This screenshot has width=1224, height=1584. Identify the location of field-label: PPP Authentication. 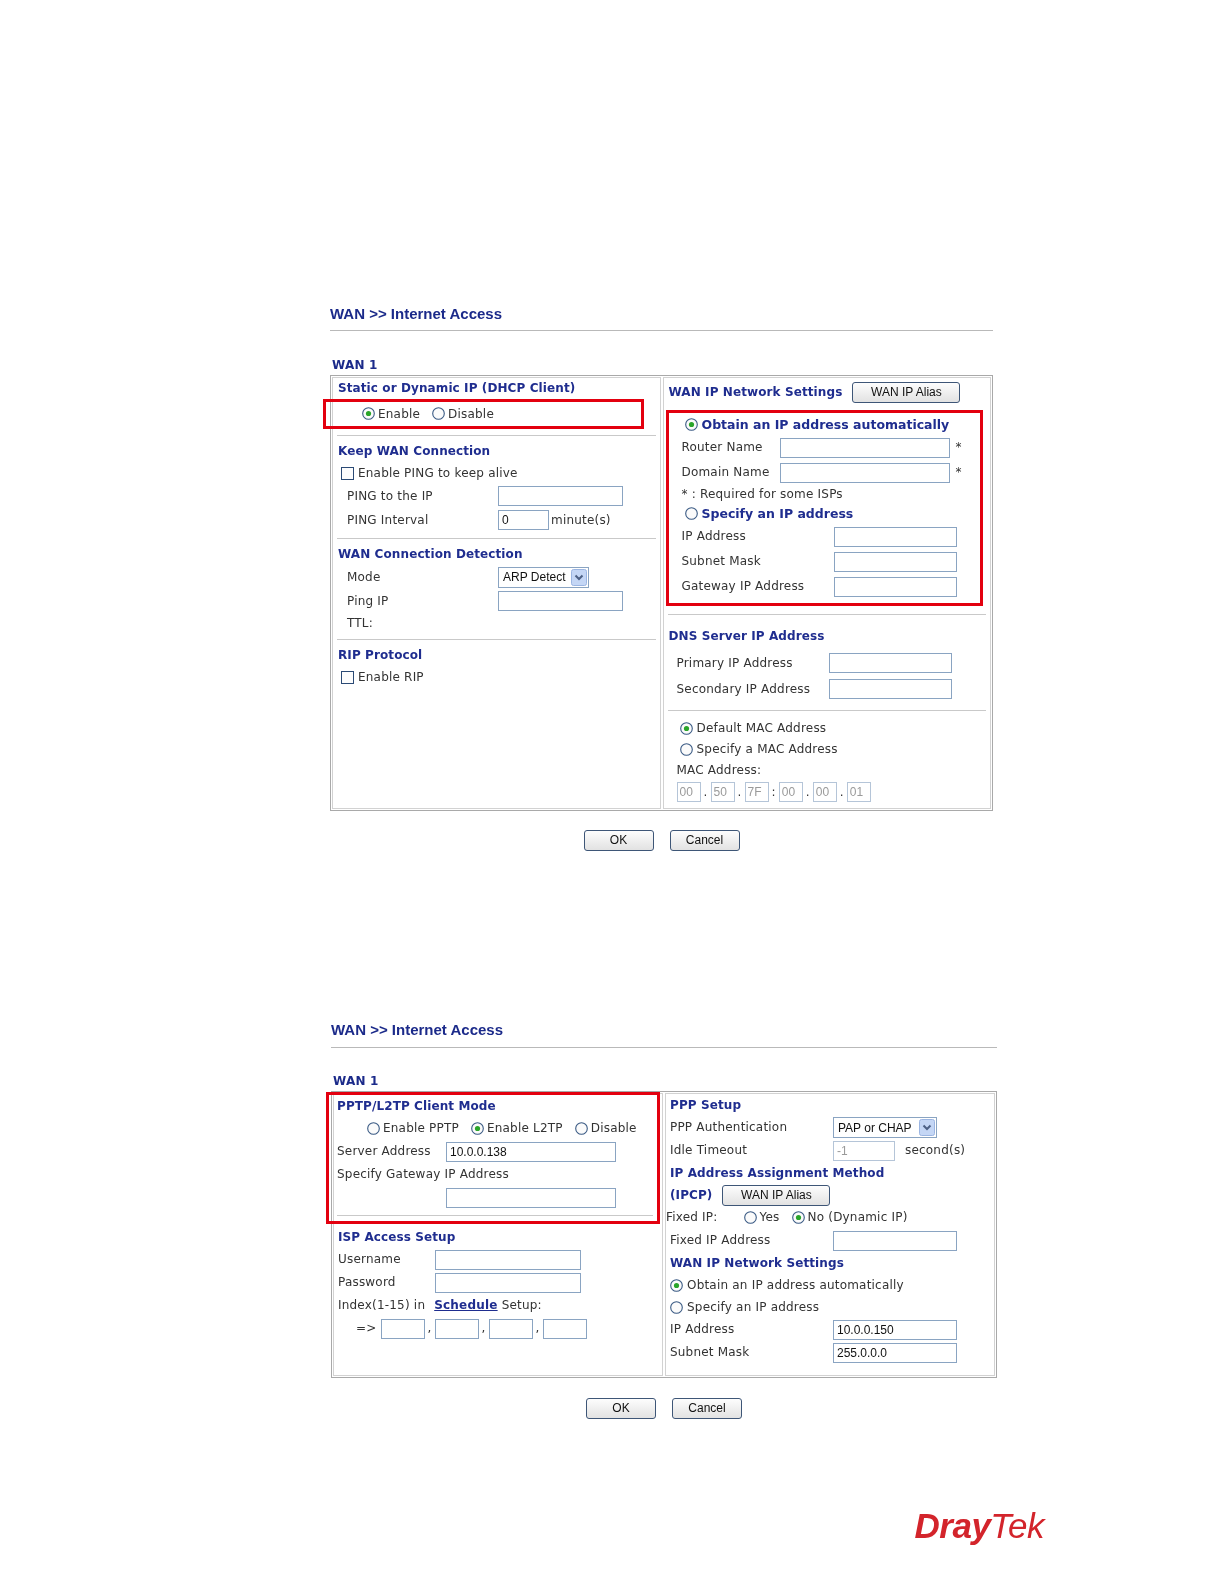
(729, 1127).